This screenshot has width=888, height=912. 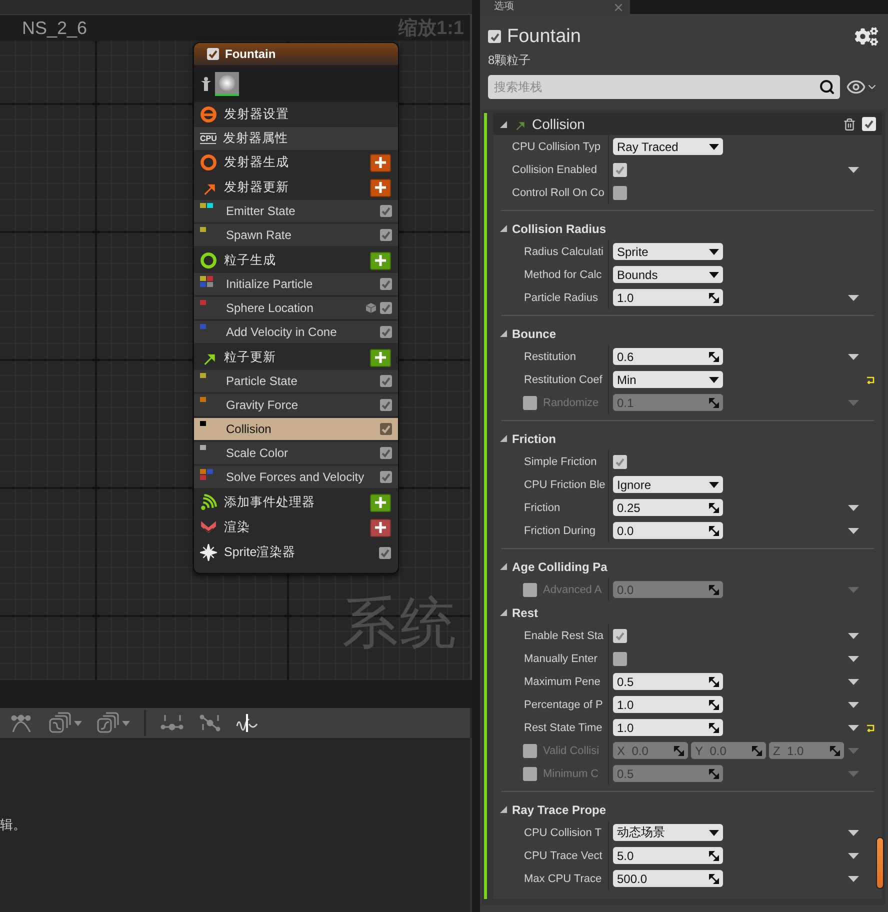 I want to click on number-field: 5.0, so click(x=668, y=855).